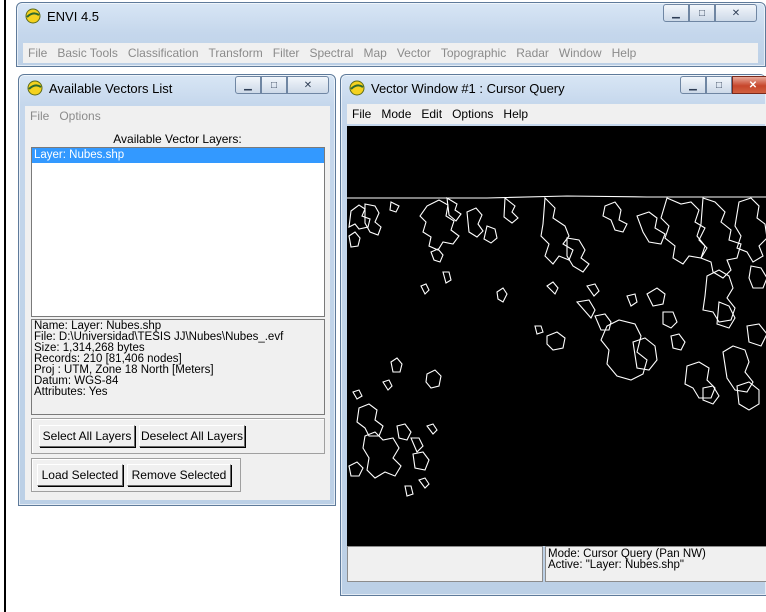 The width and height of the screenshot is (766, 612). What do you see at coordinates (556, 114) in the screenshot?
I see `vector-window-menubar: File Mode Edit Options Help` at bounding box center [556, 114].